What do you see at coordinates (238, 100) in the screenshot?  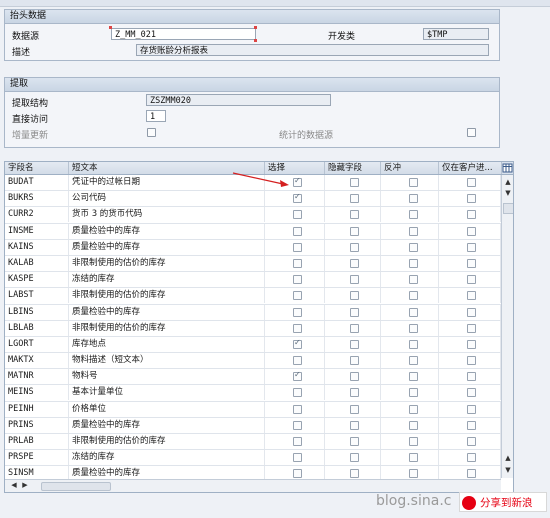 I see `extract-structure-field: ZSZMM020` at bounding box center [238, 100].